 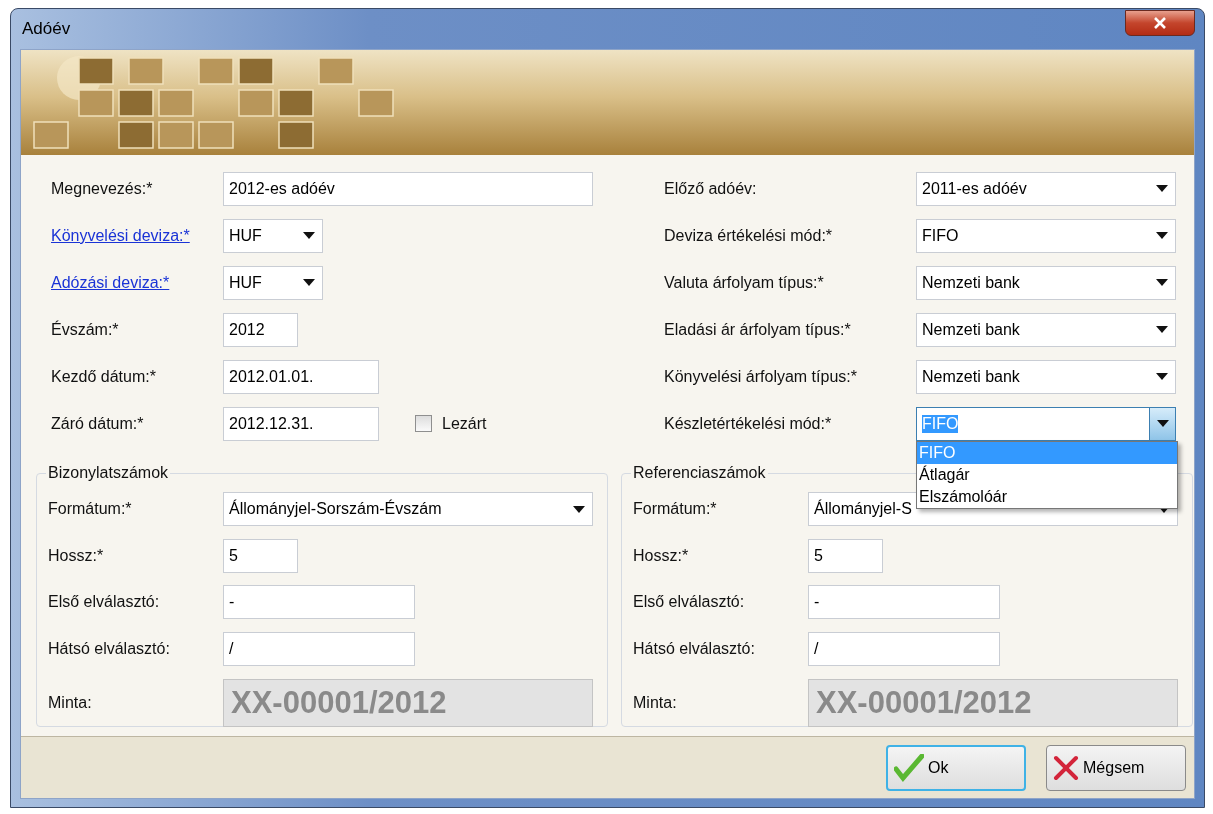 What do you see at coordinates (104, 376) in the screenshot?
I see `field-label: Kezdő dátum:*` at bounding box center [104, 376].